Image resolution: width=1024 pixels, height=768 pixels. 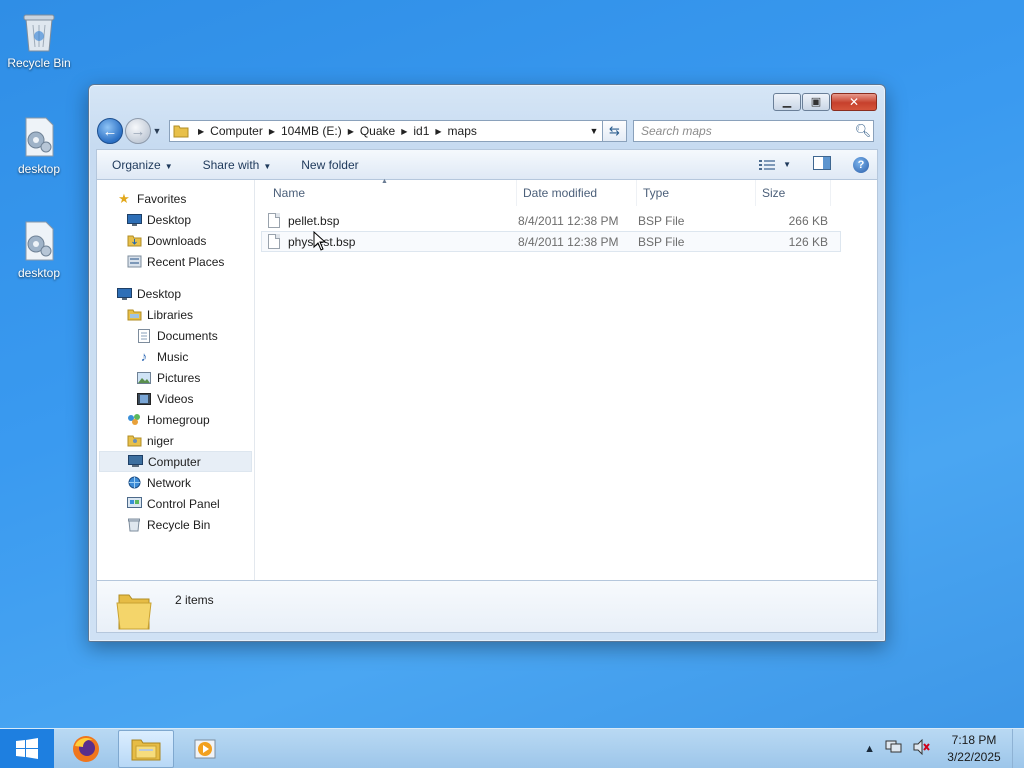 What do you see at coordinates (775, 165) in the screenshot?
I see `change-view-button: ▼` at bounding box center [775, 165].